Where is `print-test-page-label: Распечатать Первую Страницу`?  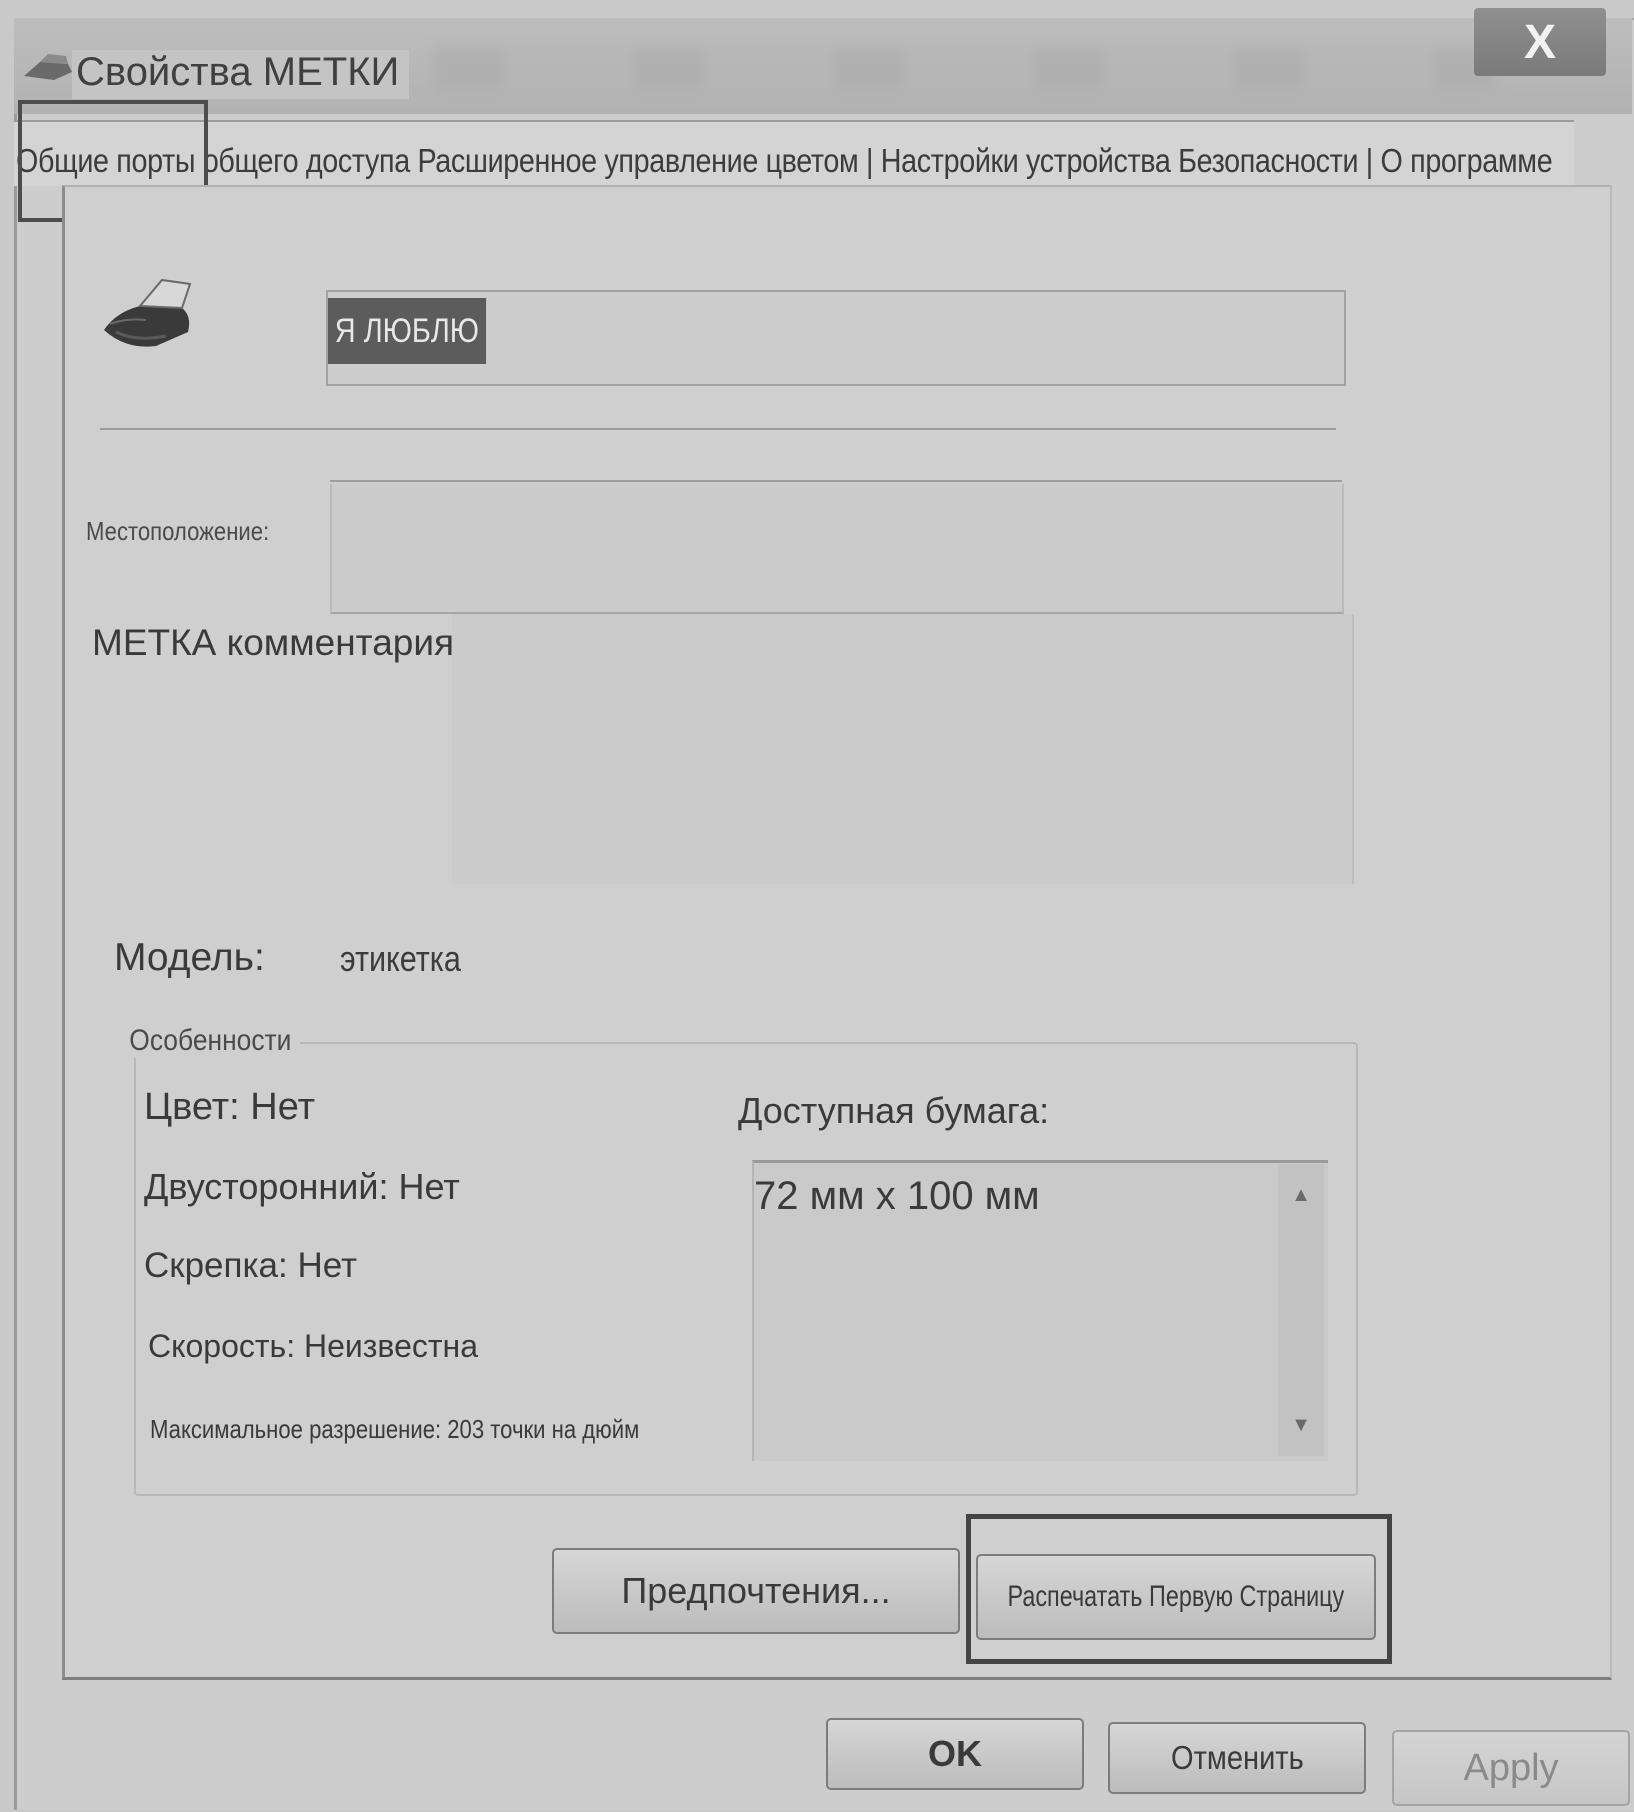 print-test-page-label: Распечатать Первую Страницу is located at coordinates (1176, 1596).